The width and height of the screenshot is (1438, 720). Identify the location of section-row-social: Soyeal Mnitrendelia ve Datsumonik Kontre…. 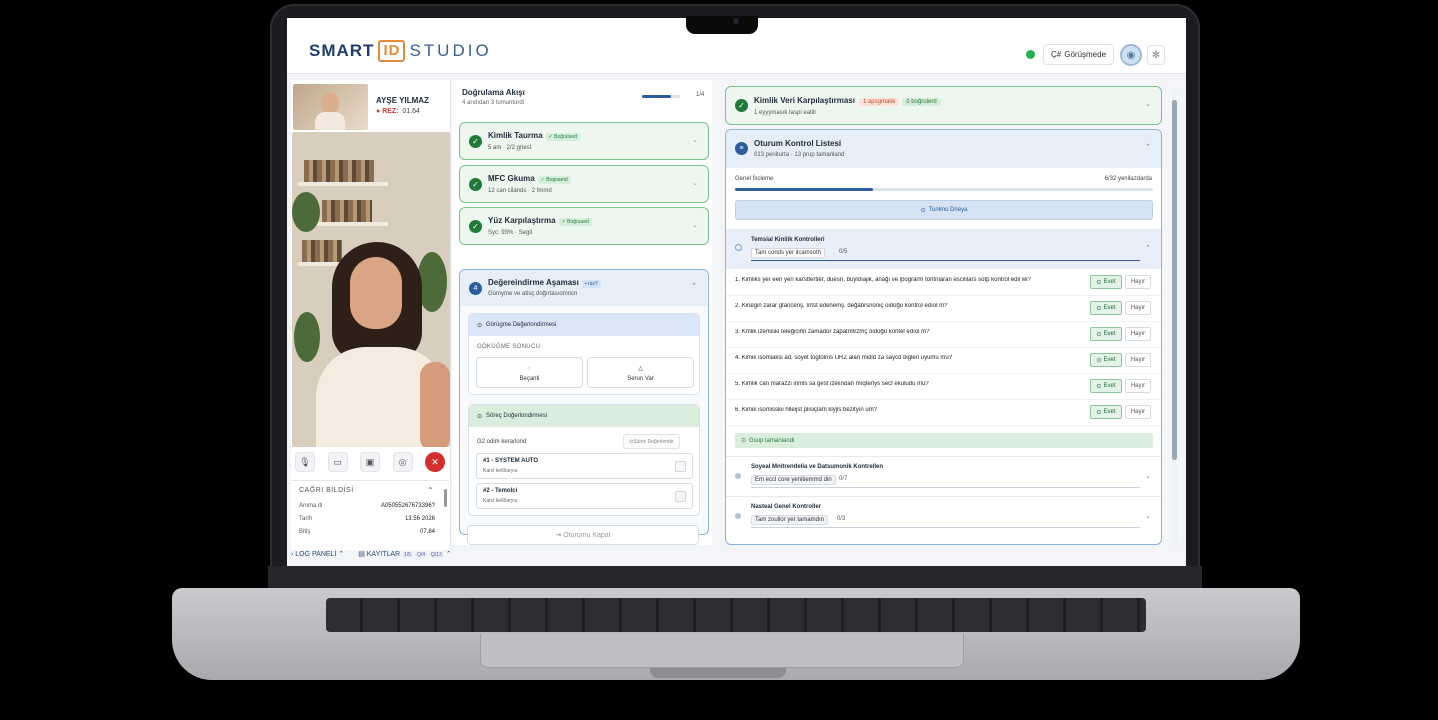
(943, 475).